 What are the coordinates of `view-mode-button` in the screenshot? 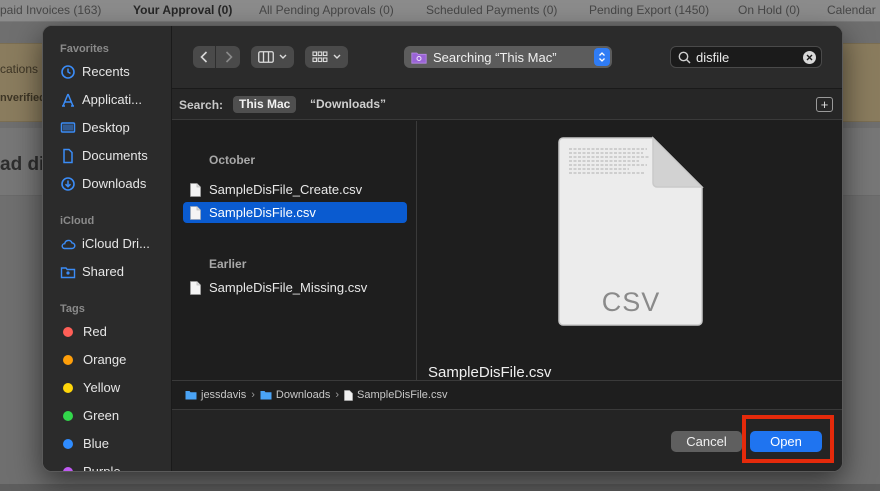 It's located at (272, 57).